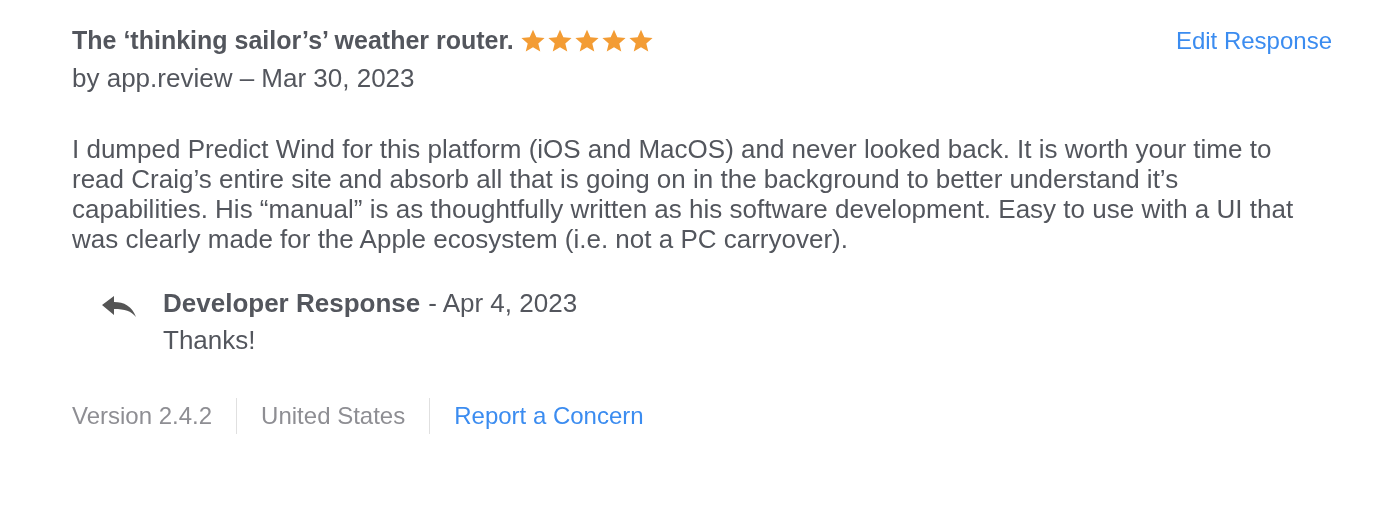 This screenshot has height=522, width=1380. Describe the element at coordinates (210, 340) in the screenshot. I see `response-text: Thanks!` at that location.